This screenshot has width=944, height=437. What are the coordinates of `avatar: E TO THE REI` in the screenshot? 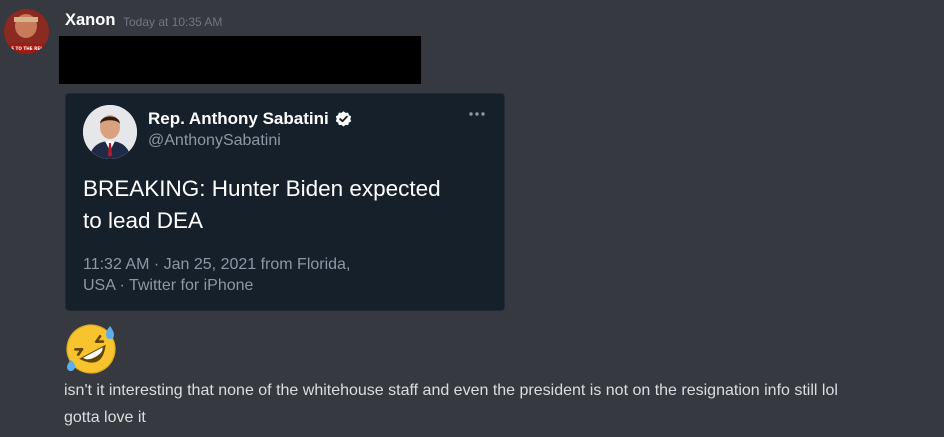 It's located at (26, 31).